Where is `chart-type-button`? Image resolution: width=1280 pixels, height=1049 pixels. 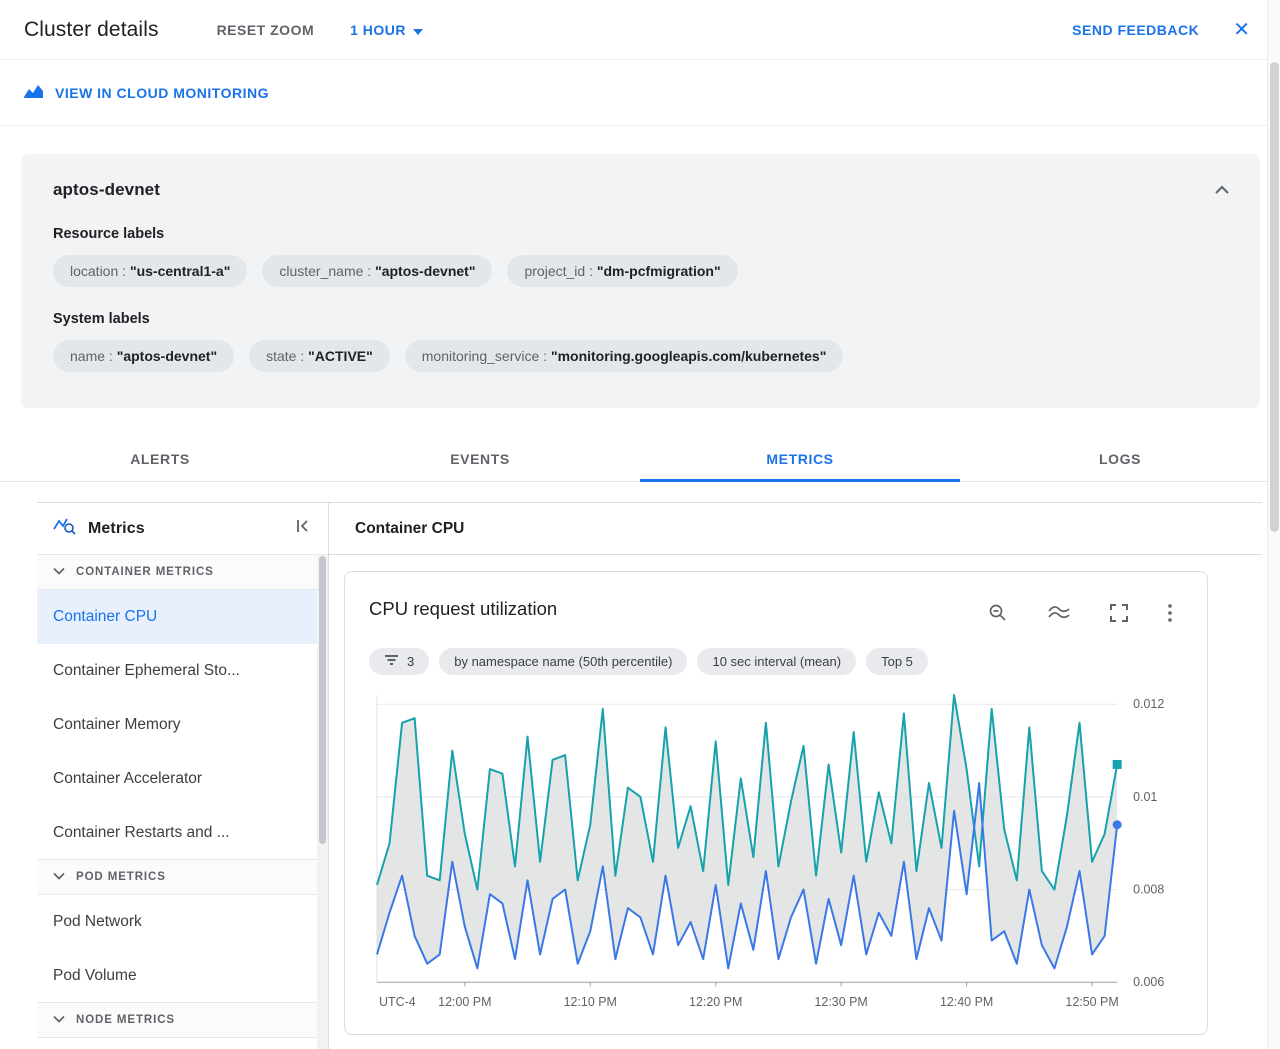
chart-type-button is located at coordinates (1059, 615).